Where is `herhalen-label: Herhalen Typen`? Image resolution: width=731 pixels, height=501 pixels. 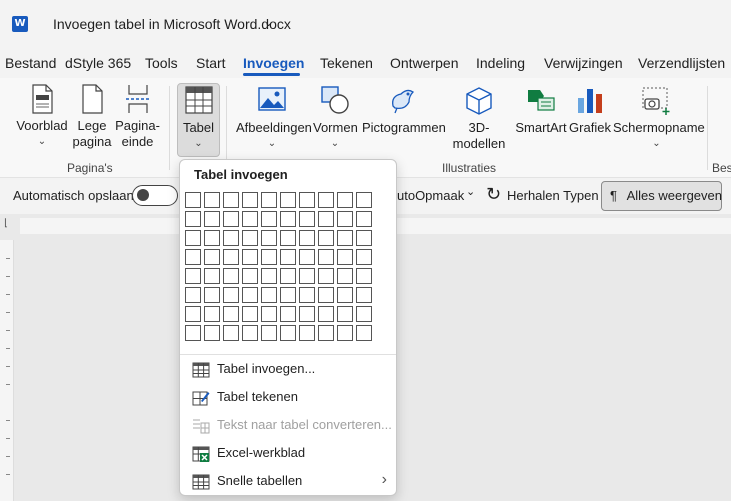
herhalen-label: Herhalen Typen is located at coordinates (553, 195).